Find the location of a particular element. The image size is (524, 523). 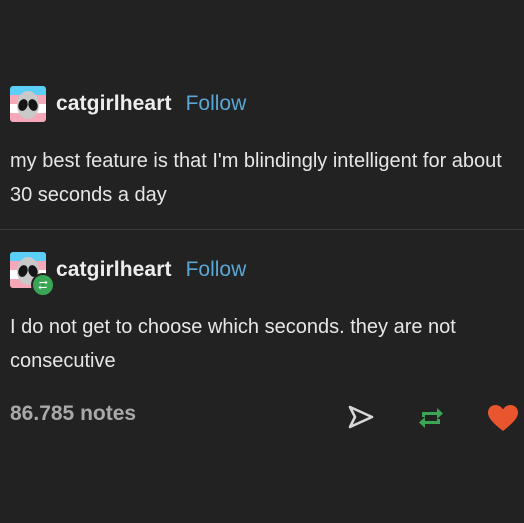

heart-icon is located at coordinates (503, 418).